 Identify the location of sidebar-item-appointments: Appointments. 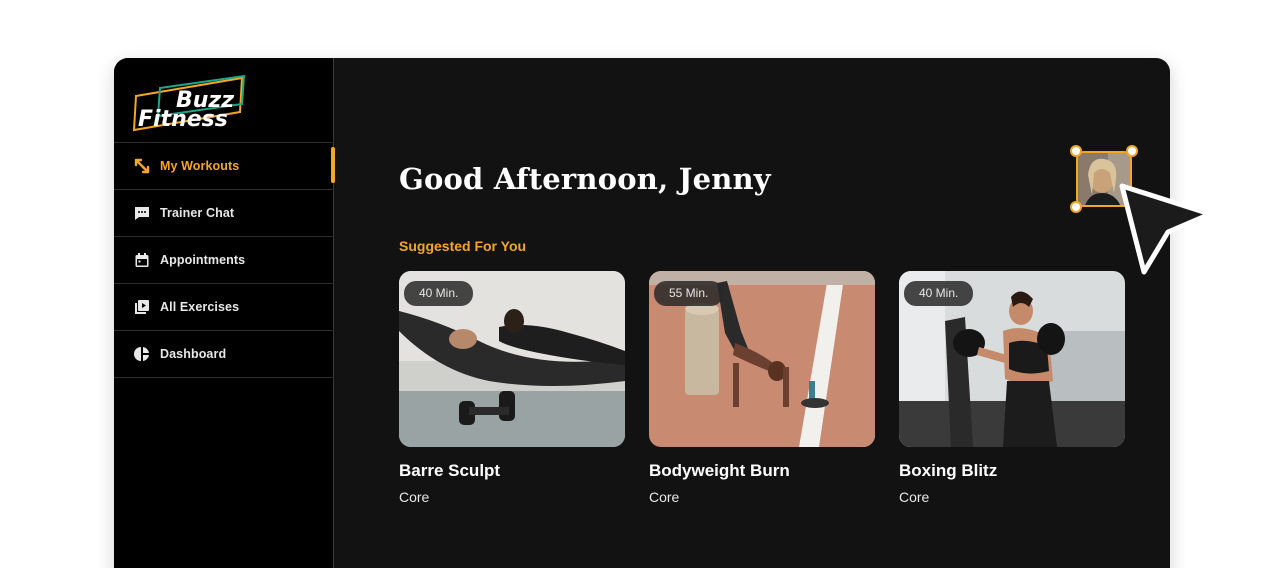
(224, 260).